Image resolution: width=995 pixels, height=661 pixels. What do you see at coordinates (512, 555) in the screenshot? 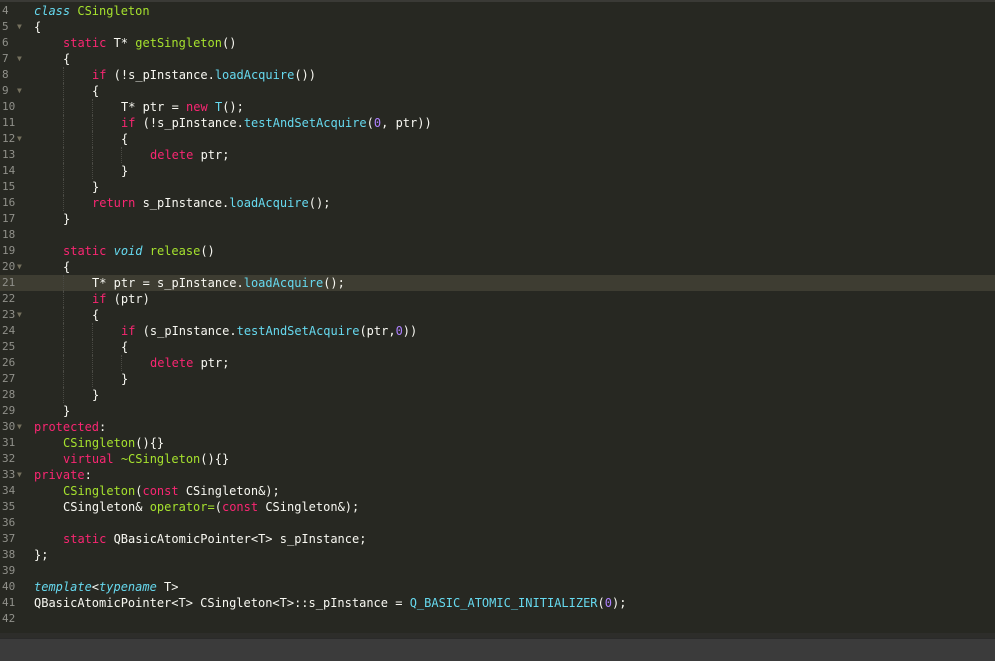
I see `code-line: };` at bounding box center [512, 555].